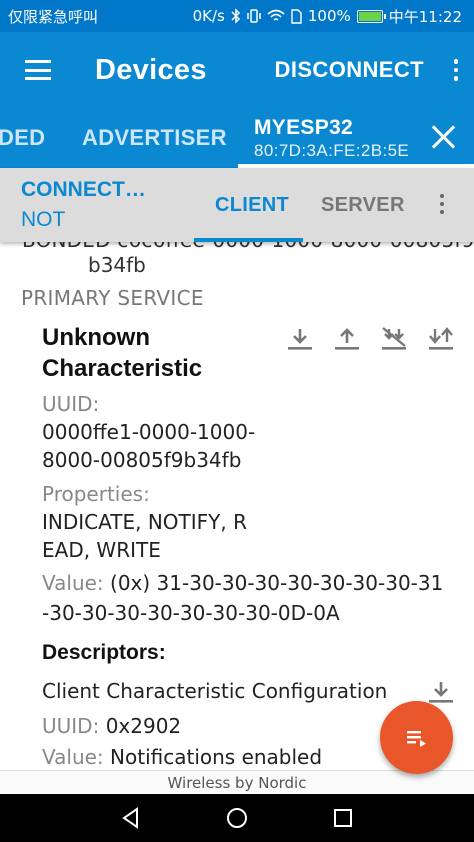  Describe the element at coordinates (131, 818) in the screenshot. I see `back-icon` at that location.